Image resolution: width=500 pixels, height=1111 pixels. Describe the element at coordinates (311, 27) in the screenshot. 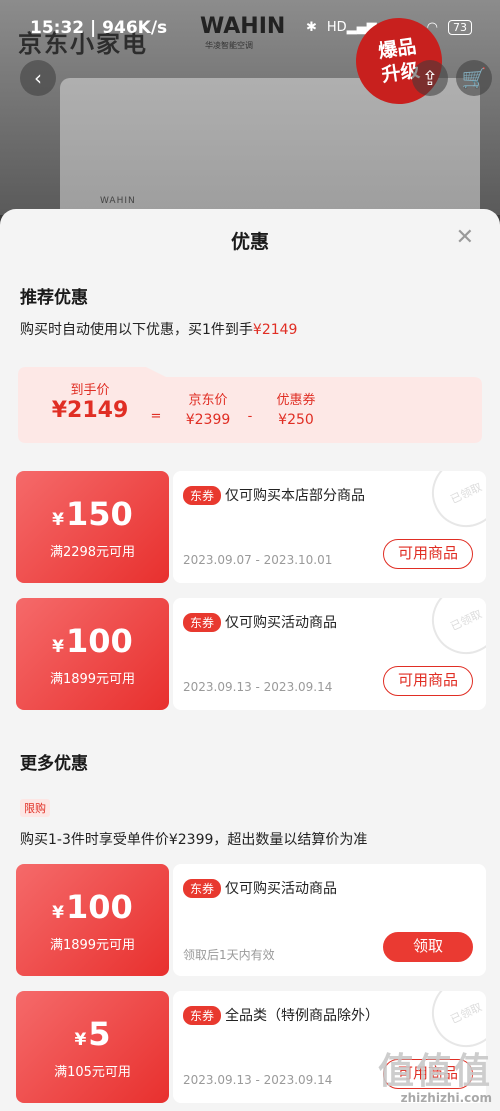

I see `bluetooth-icon: ✱` at that location.